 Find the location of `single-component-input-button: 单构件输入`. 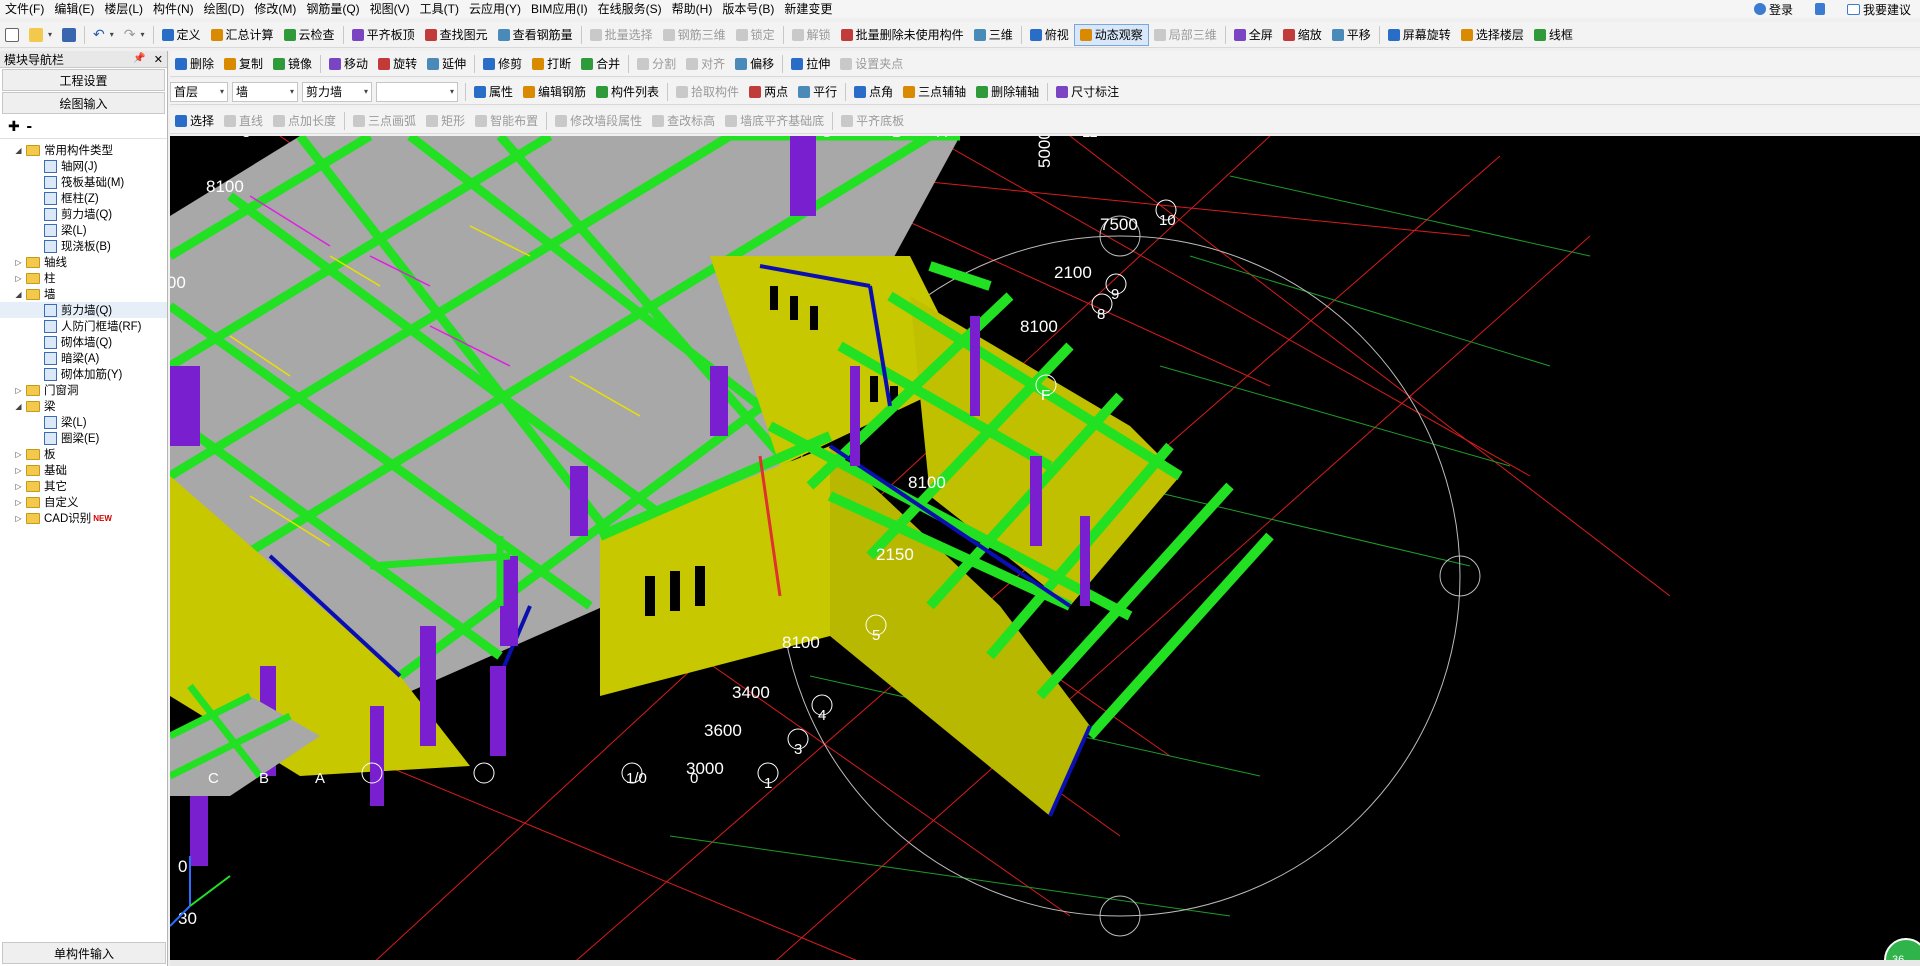

single-component-input-button: 单构件输入 is located at coordinates (84, 953).